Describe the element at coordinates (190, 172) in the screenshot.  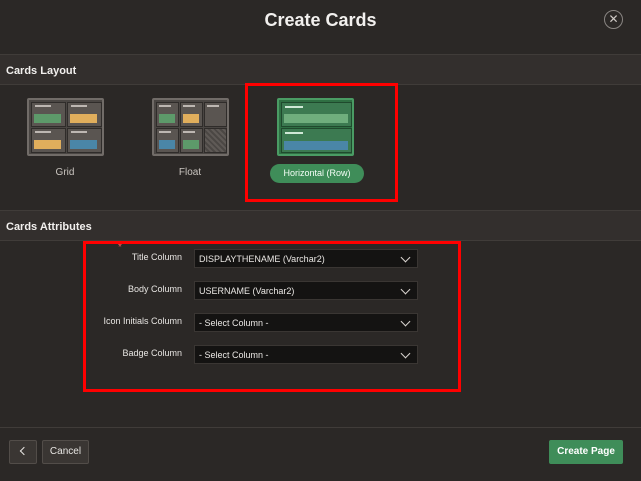
I see `layout-label-float: Float` at that location.